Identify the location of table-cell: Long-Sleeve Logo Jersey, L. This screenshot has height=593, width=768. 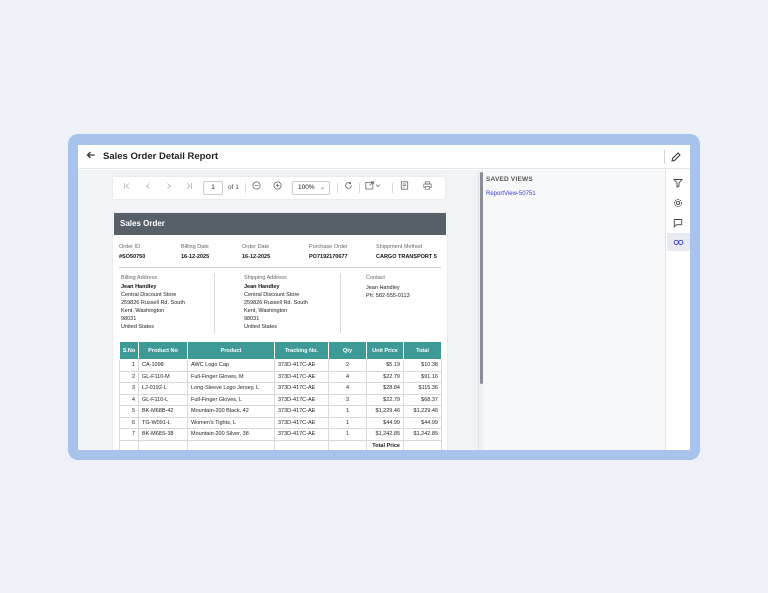
(231, 388).